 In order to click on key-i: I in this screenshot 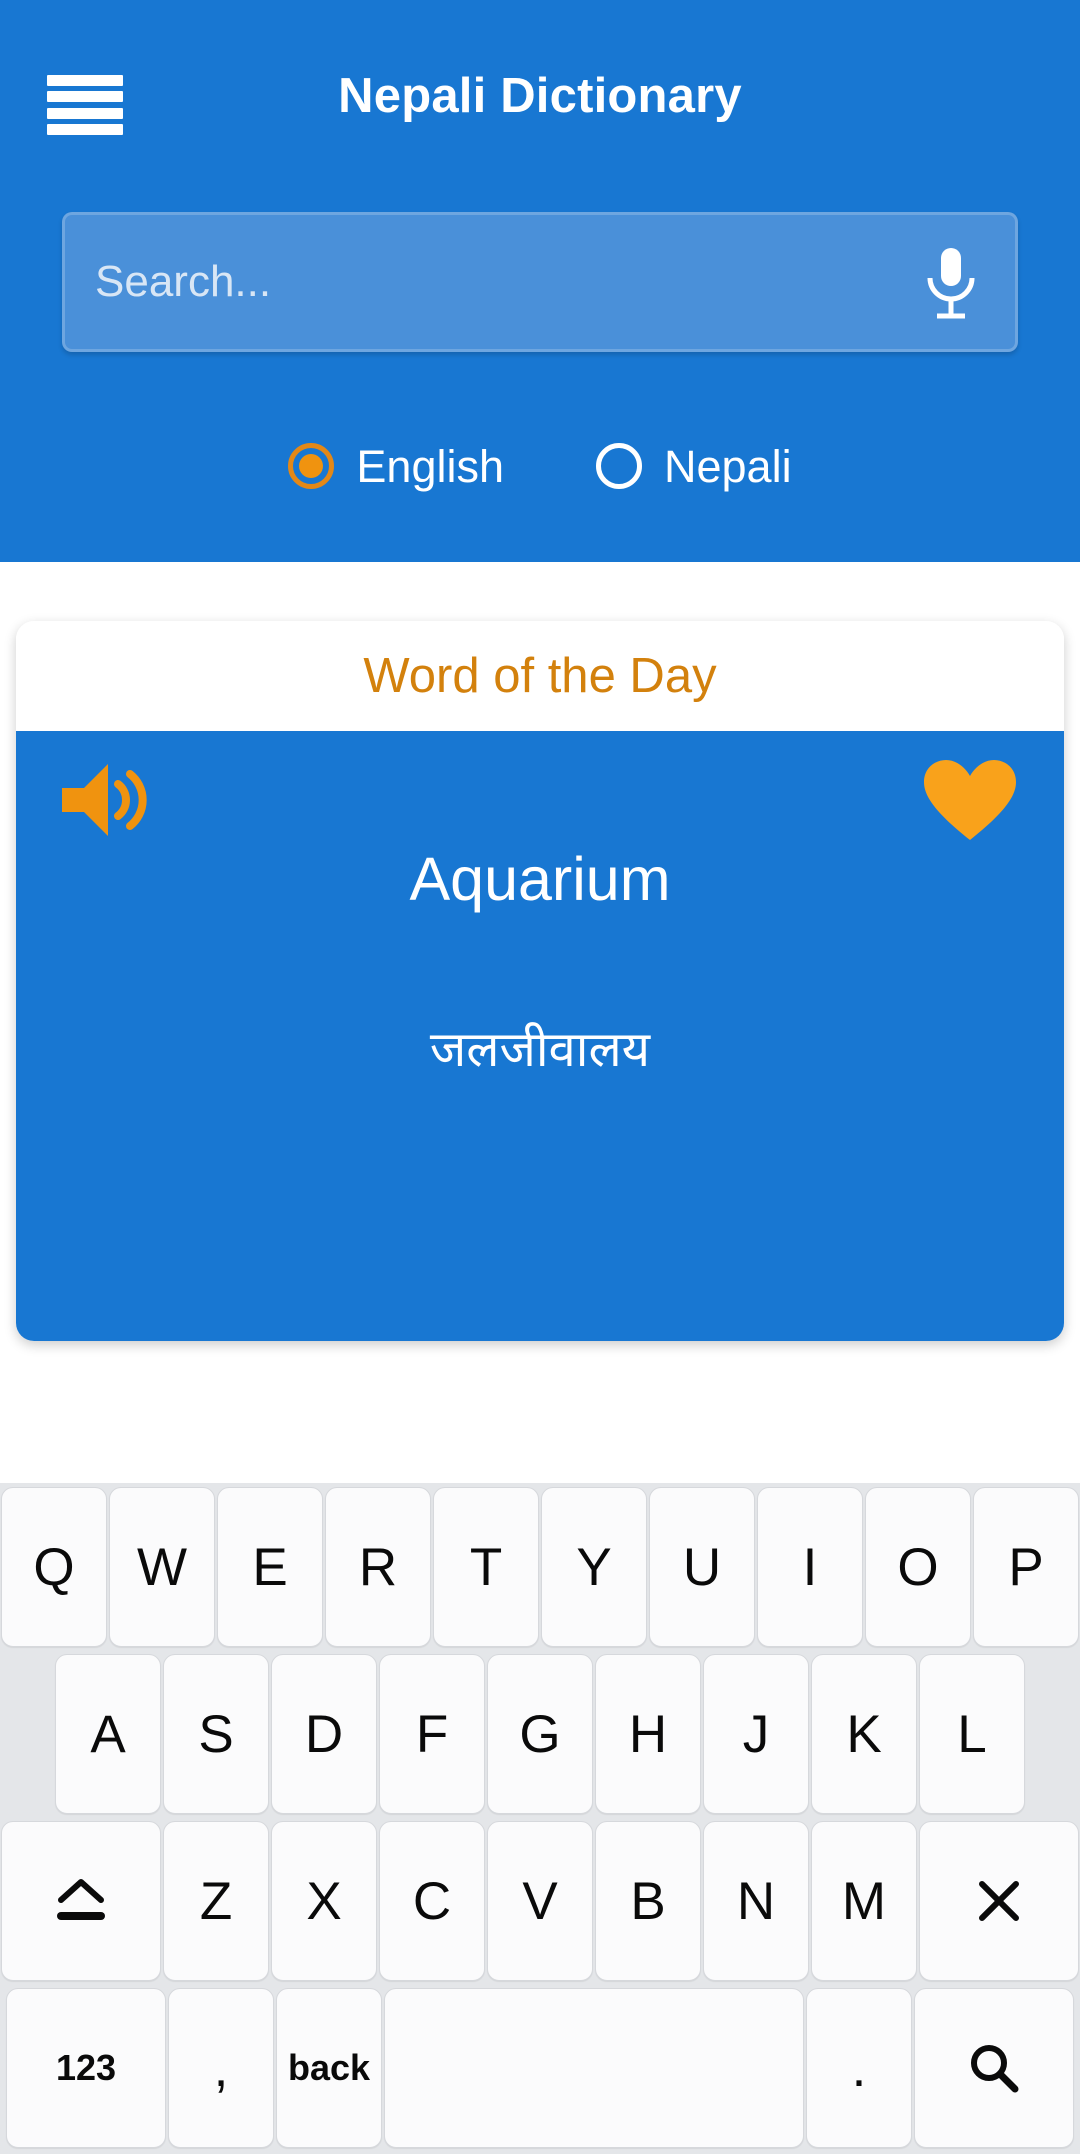, I will do `click(810, 1567)`.